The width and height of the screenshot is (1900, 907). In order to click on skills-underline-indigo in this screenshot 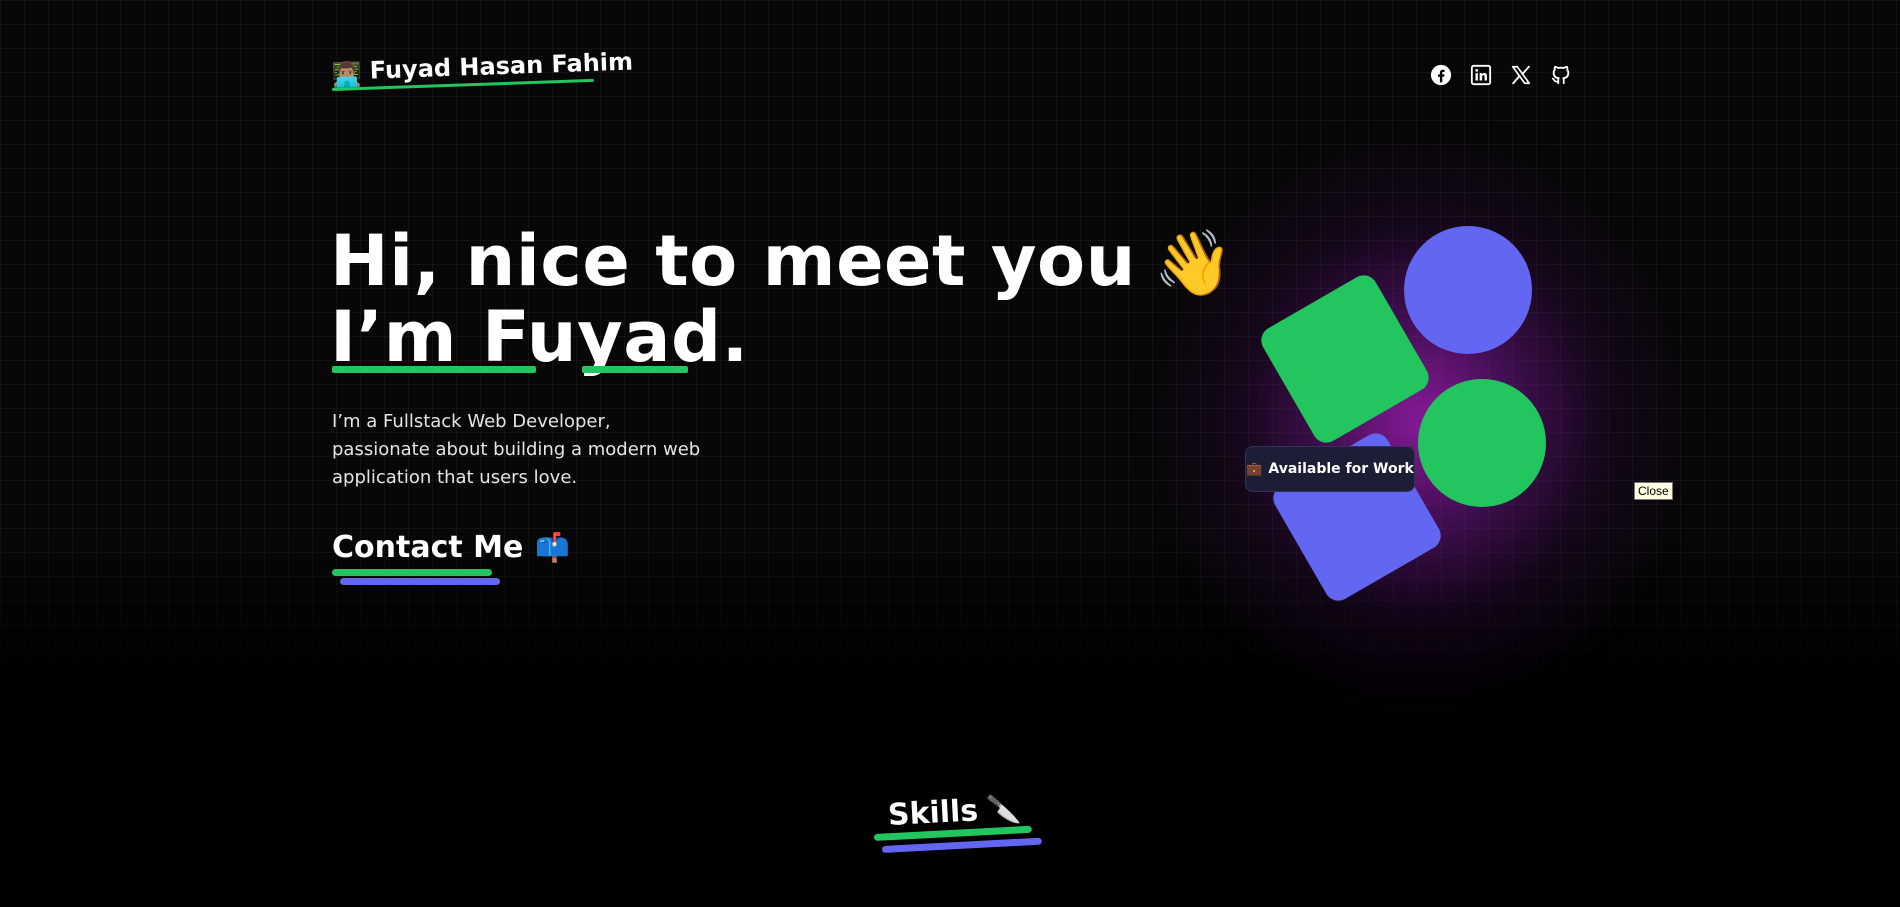, I will do `click(961, 845)`.